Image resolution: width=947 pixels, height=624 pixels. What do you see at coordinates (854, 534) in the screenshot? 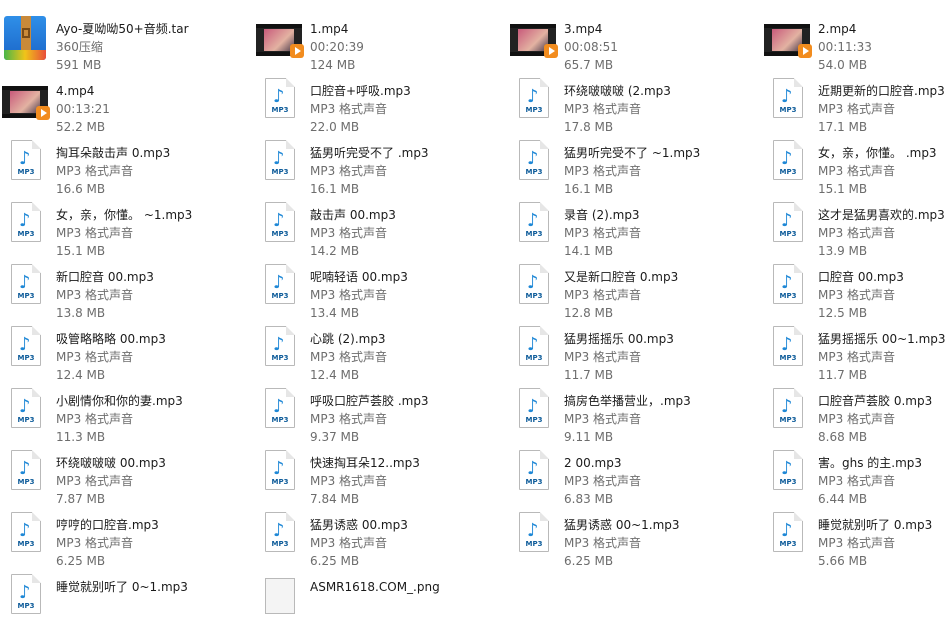
I see `file-item: ♪ MP3 睡觉就别听了 0.mp3 MP3 格式声音 5.66 MB` at bounding box center [854, 534].